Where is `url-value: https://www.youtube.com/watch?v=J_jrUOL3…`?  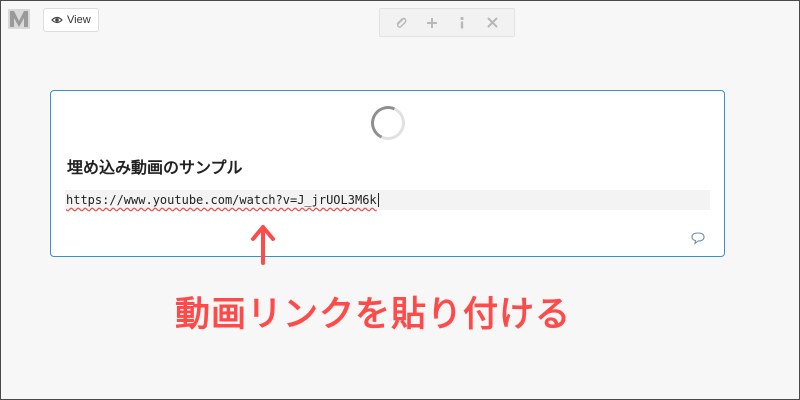 url-value: https://www.youtube.com/watch?v=J_jrUOL3… is located at coordinates (221, 200).